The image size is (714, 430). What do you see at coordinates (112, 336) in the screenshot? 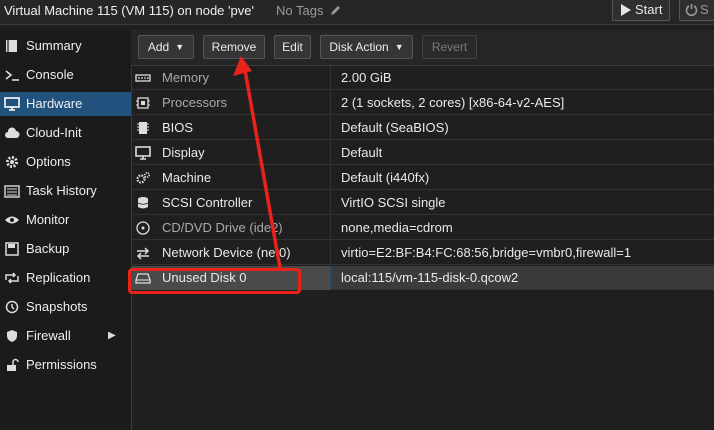
I see `expand-arrow-icon: ▶` at bounding box center [112, 336].